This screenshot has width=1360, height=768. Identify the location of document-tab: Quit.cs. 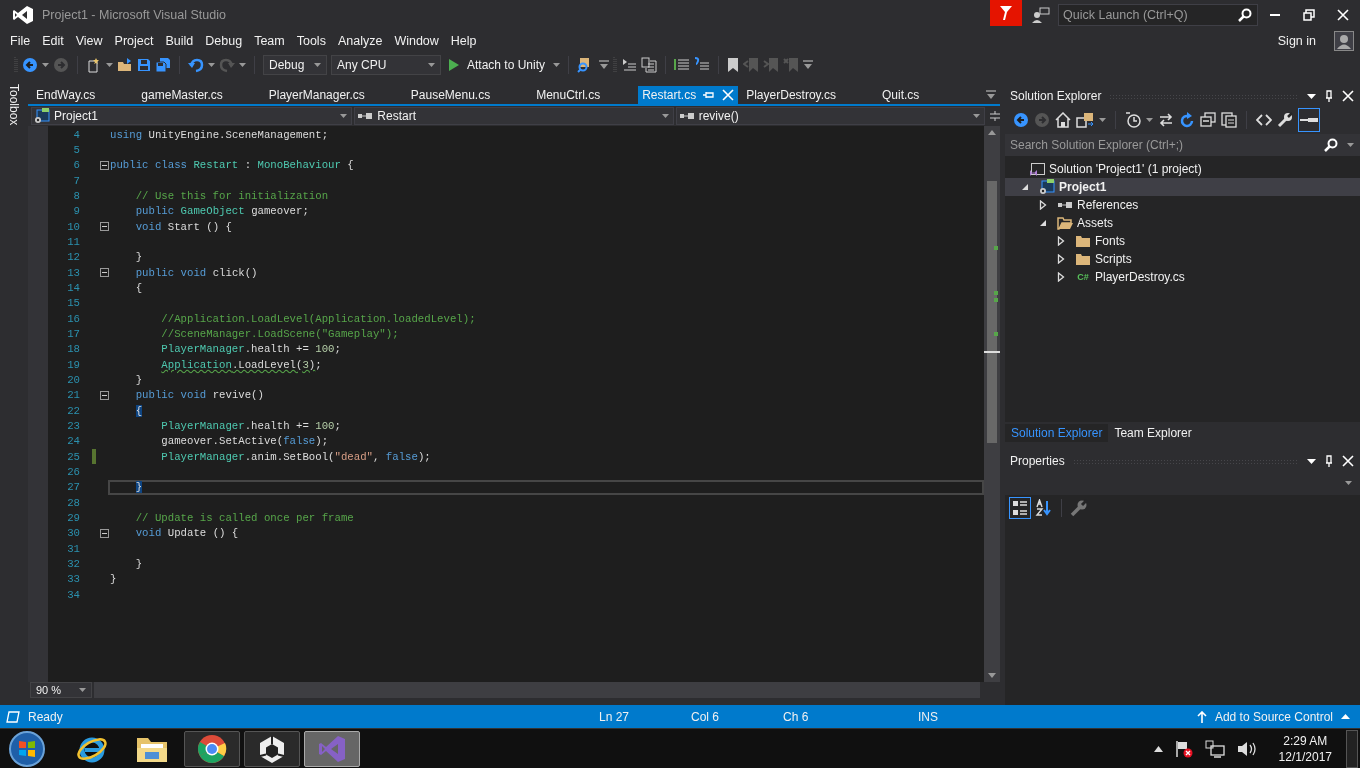
(916, 95).